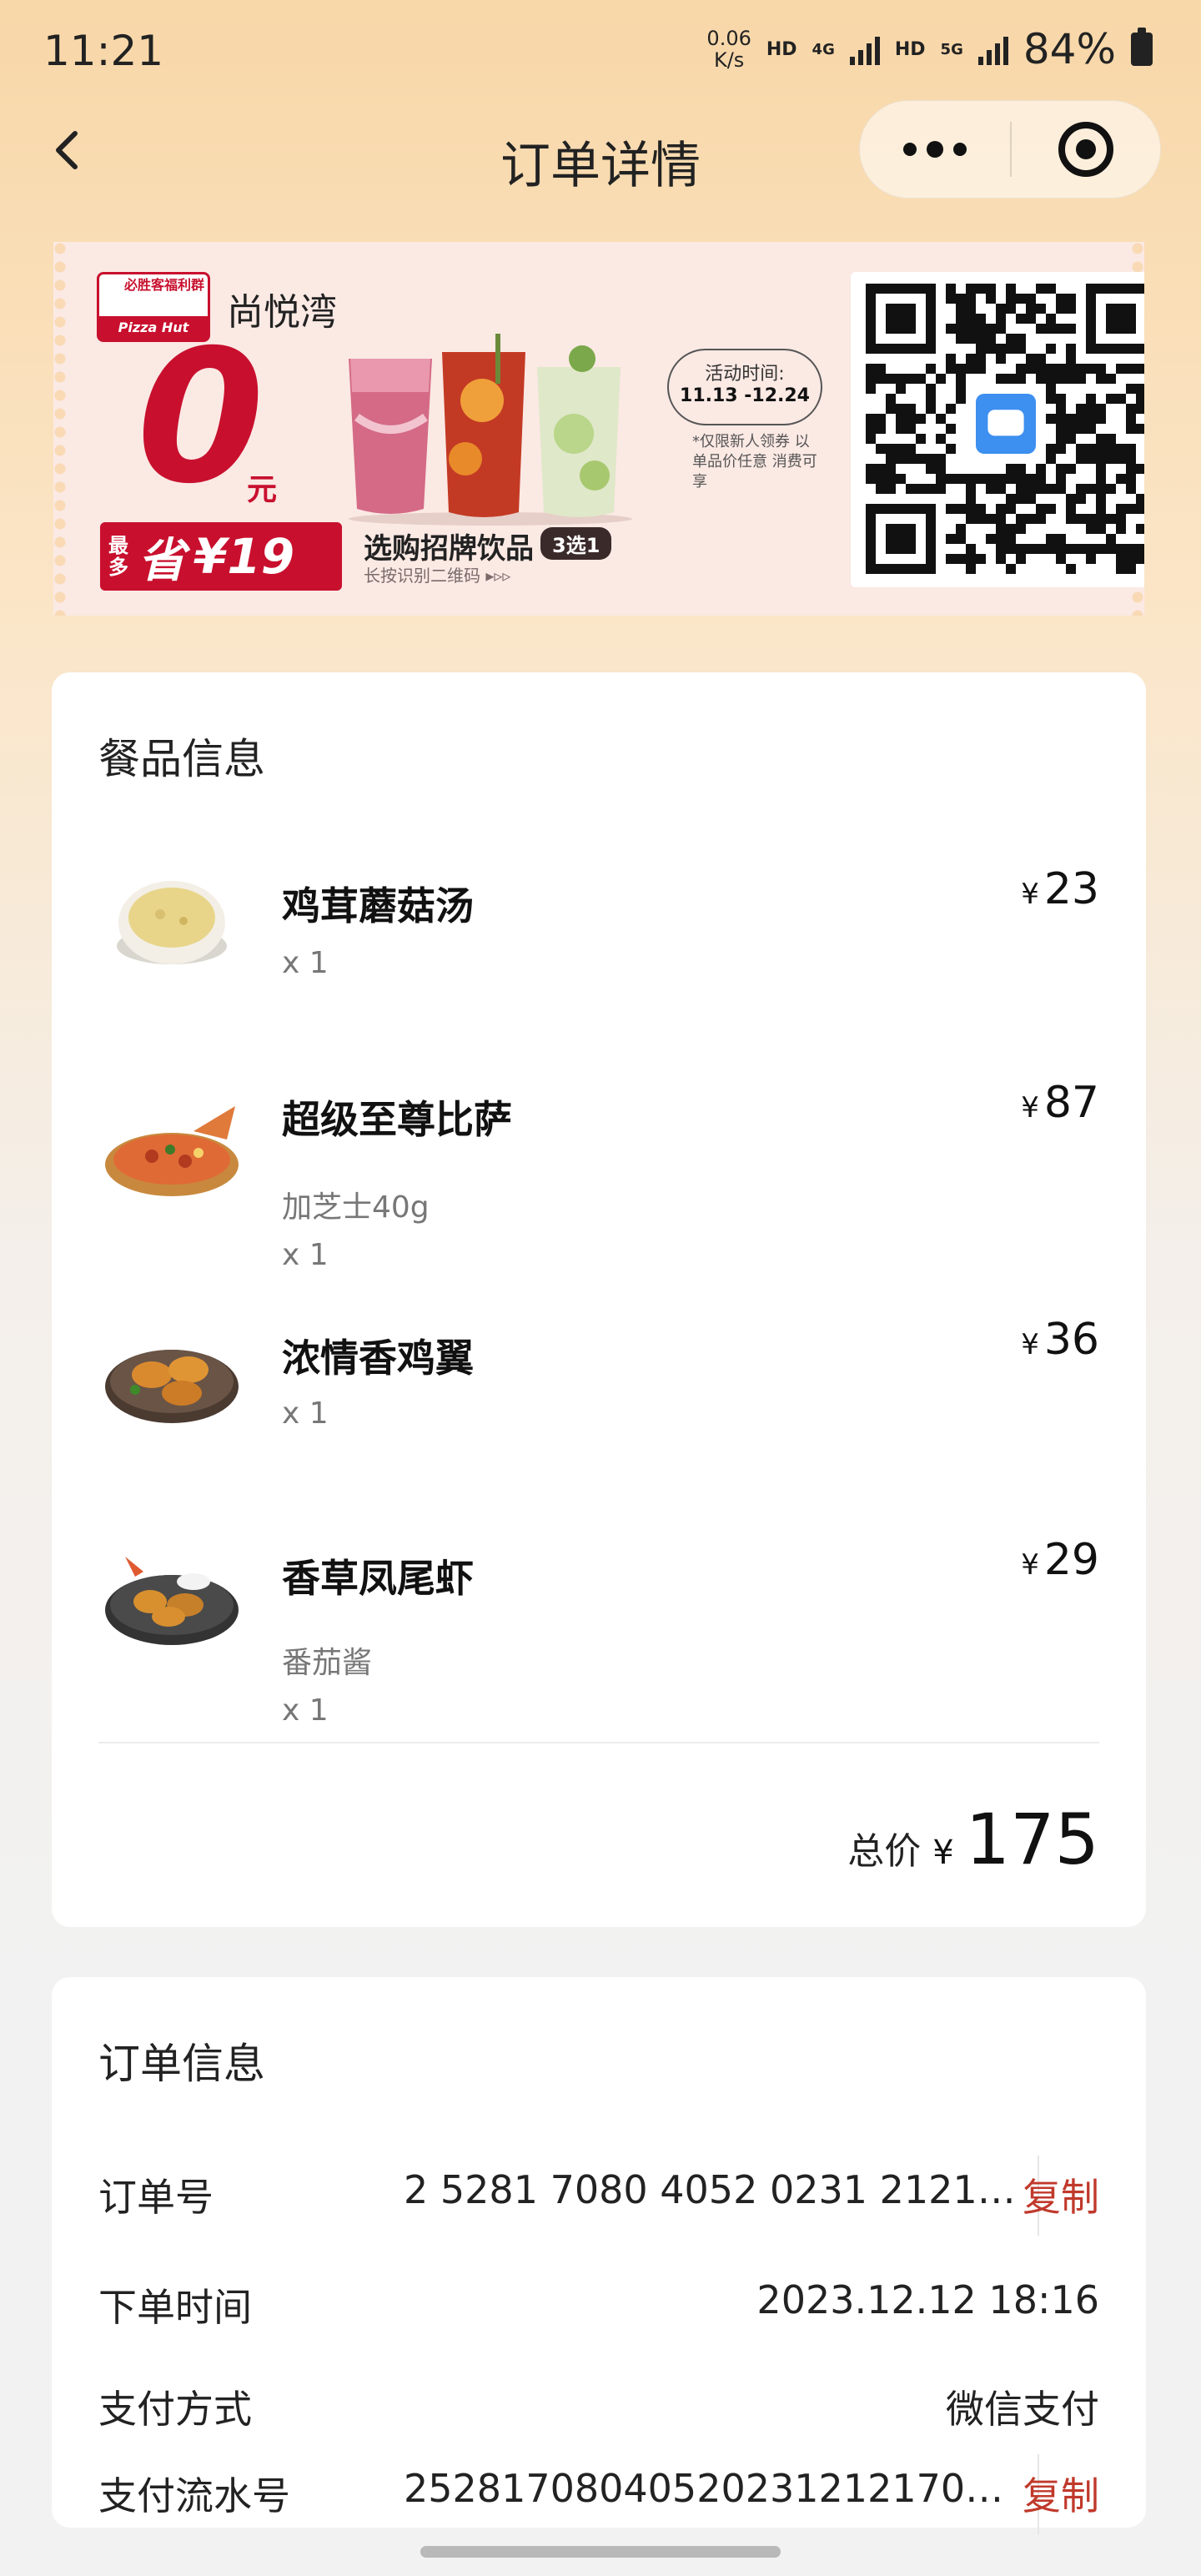 Image resolution: width=1201 pixels, height=2576 pixels. What do you see at coordinates (1032, 1839) in the screenshot?
I see `total-value: 175` at bounding box center [1032, 1839].